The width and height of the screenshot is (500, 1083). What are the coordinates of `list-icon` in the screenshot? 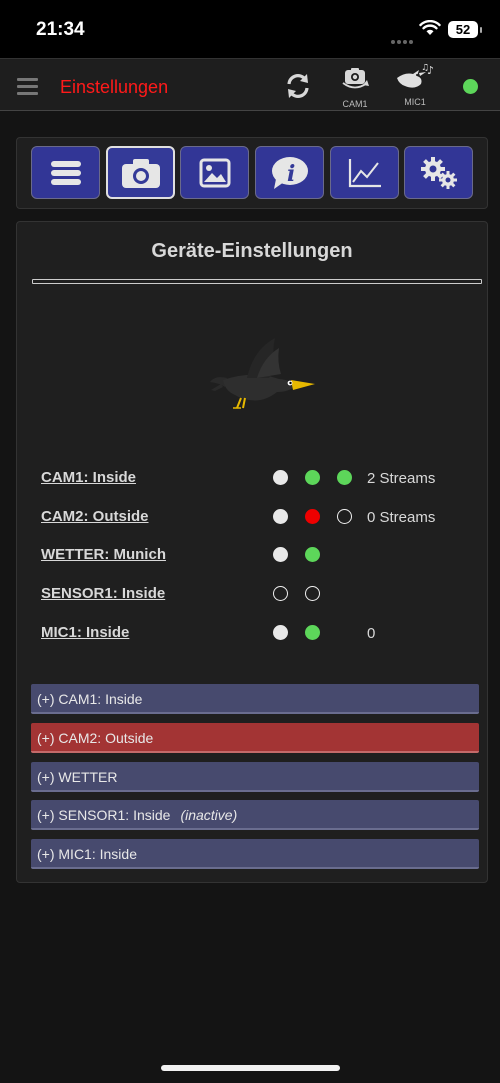 It's located at (65, 172).